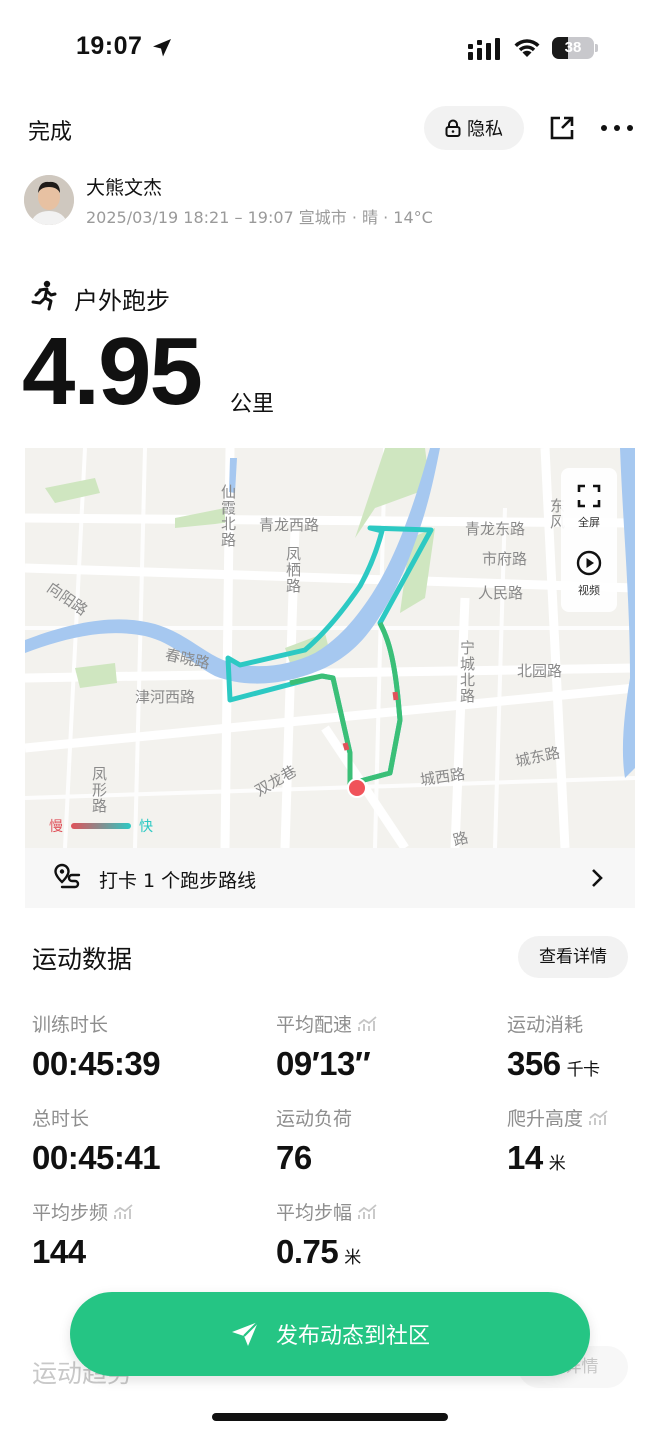  Describe the element at coordinates (44, 295) in the screenshot. I see `running-icon` at that location.